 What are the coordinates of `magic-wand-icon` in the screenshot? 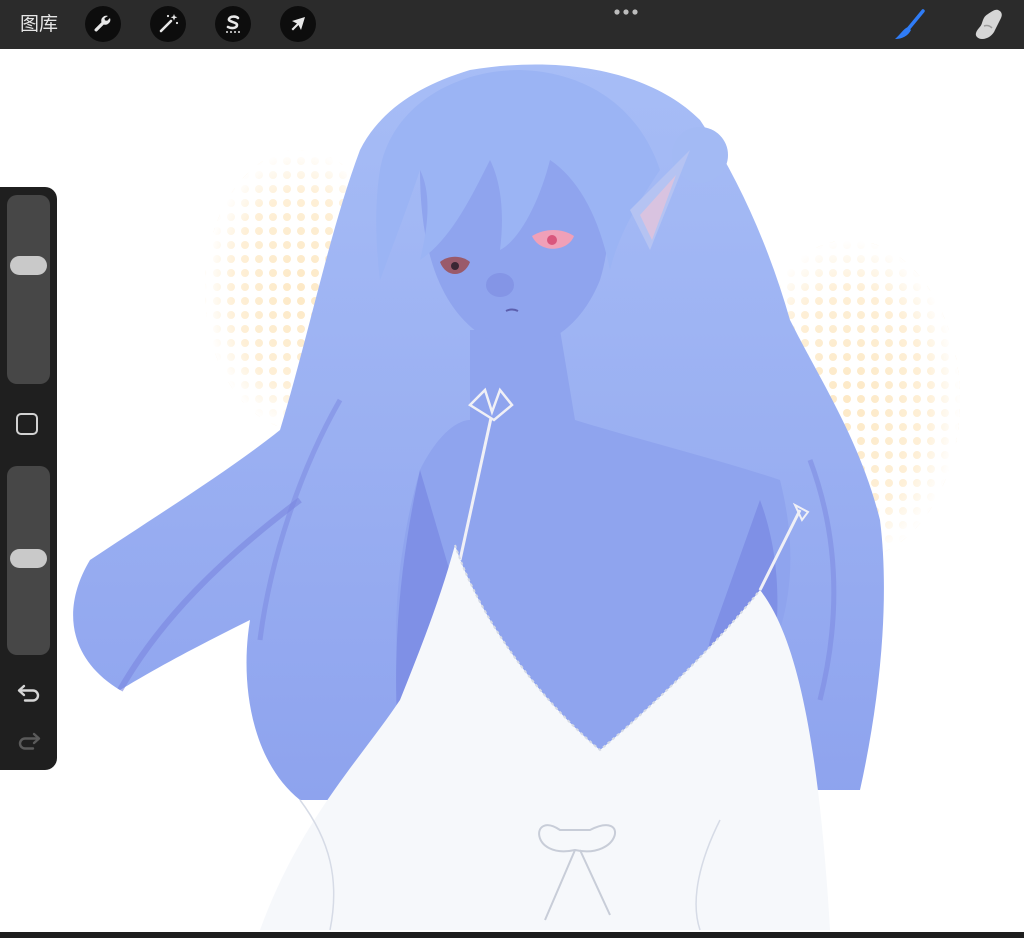 It's located at (169, 23).